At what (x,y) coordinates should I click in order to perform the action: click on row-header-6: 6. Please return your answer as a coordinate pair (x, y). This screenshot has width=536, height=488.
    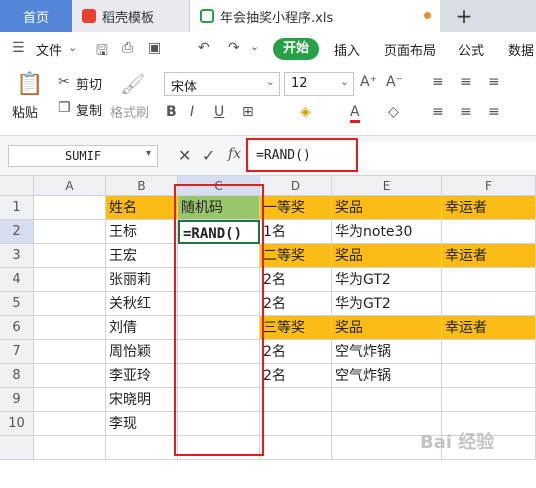
    Looking at the image, I should click on (17, 328).